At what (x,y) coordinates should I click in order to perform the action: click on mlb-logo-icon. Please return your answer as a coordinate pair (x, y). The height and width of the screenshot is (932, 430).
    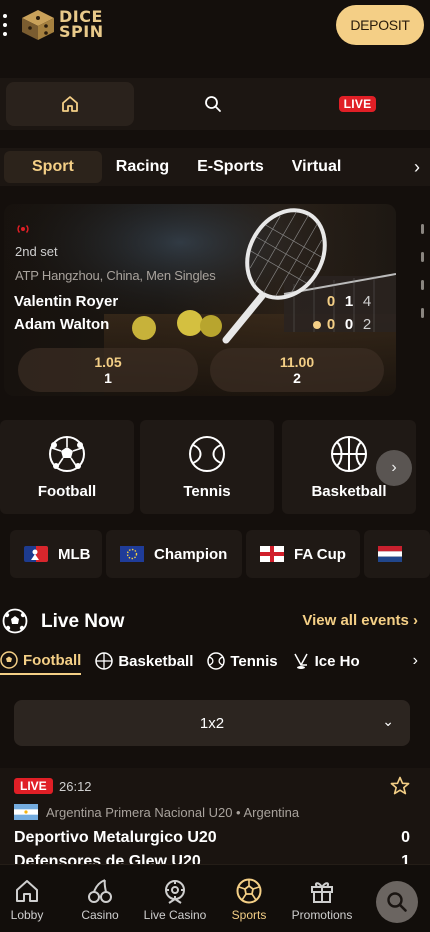
    Looking at the image, I should click on (36, 554).